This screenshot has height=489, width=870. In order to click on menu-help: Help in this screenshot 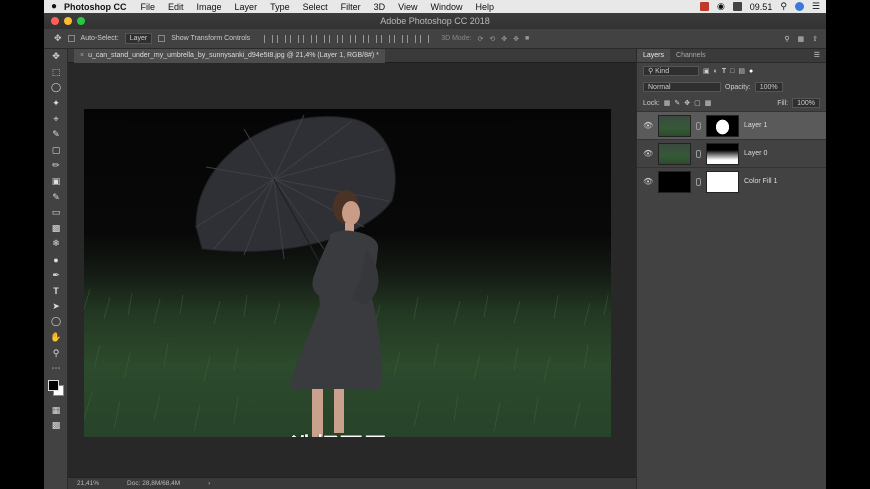, I will do `click(484, 7)`.